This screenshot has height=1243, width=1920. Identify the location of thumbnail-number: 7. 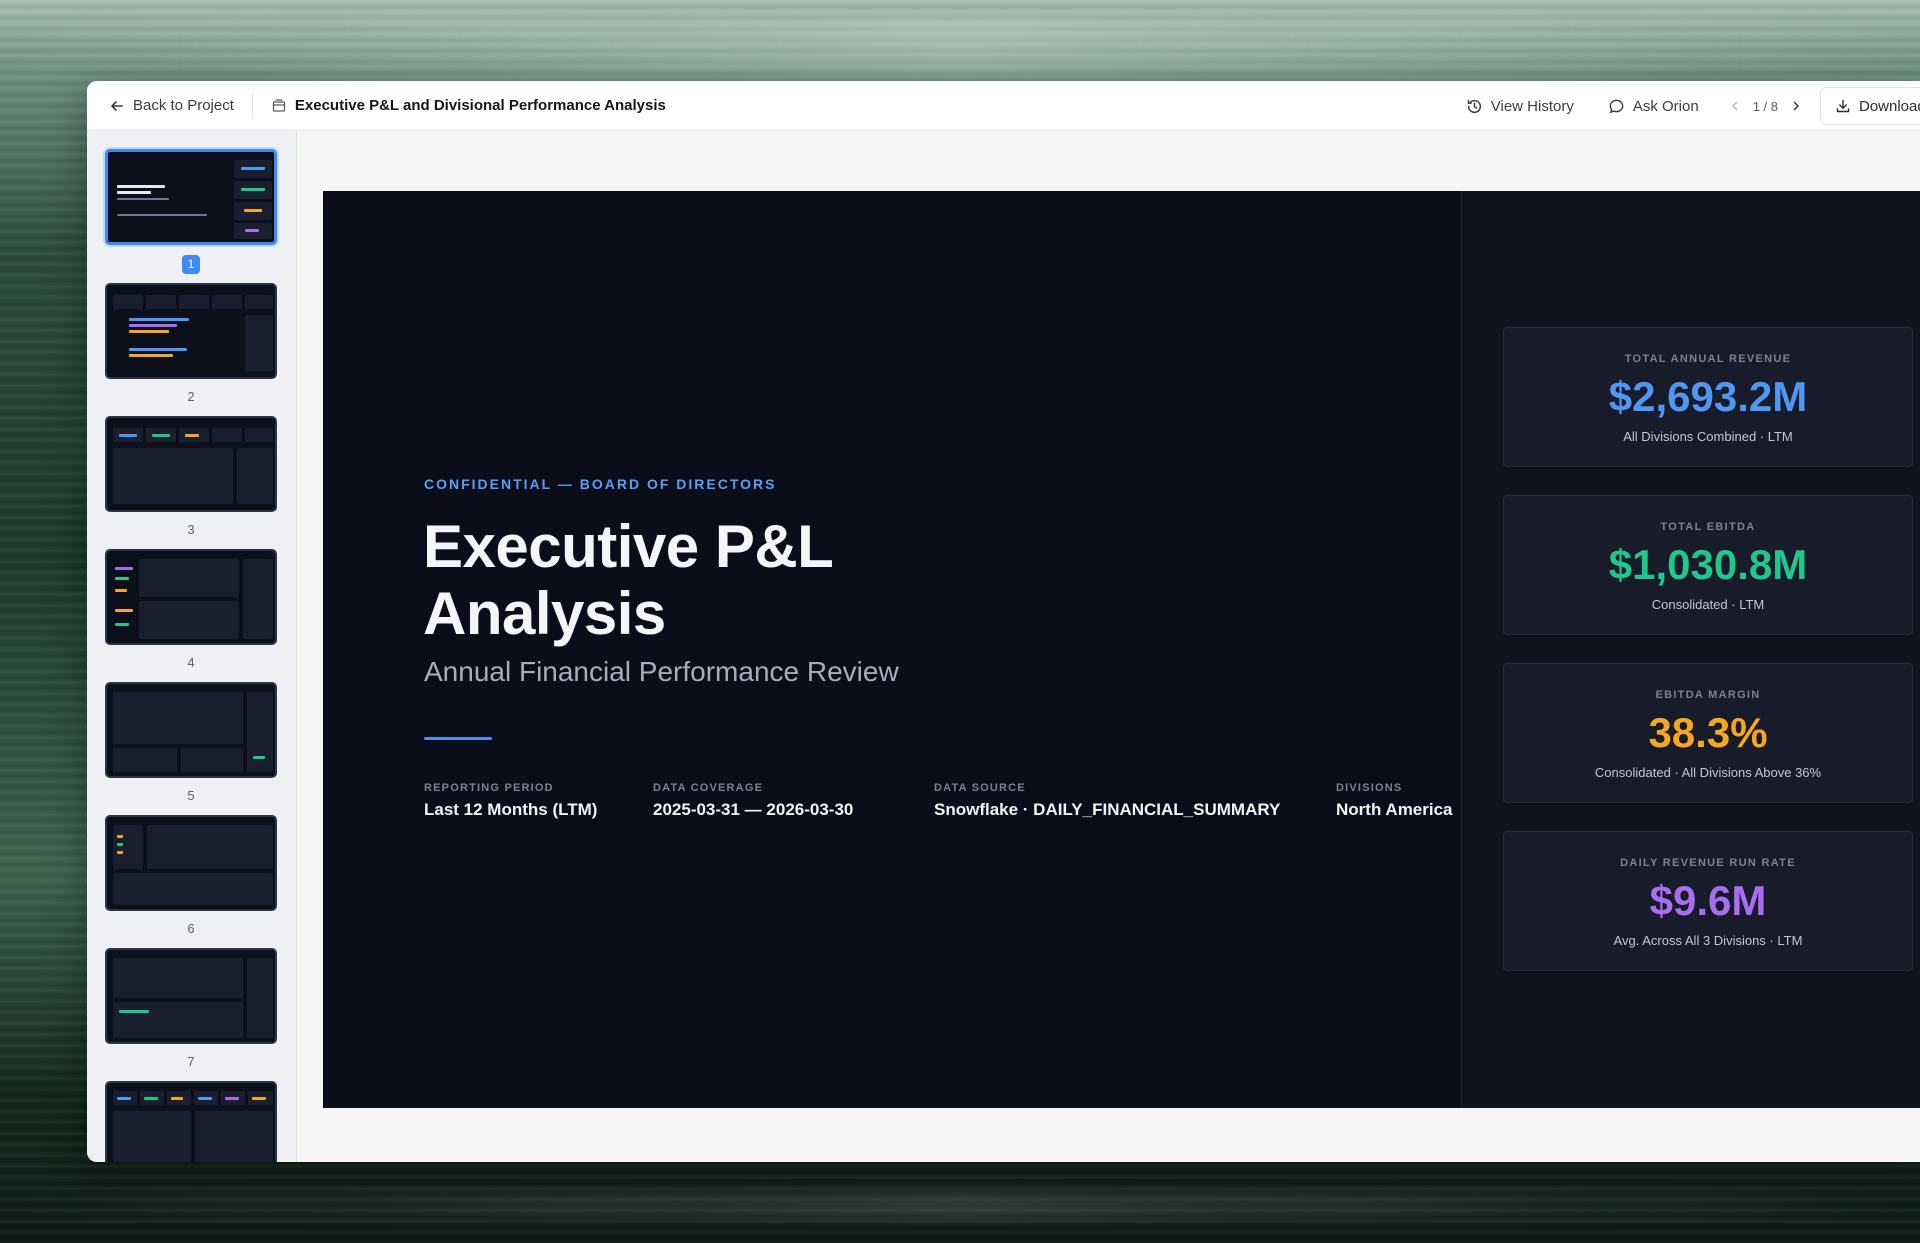
(191, 1061).